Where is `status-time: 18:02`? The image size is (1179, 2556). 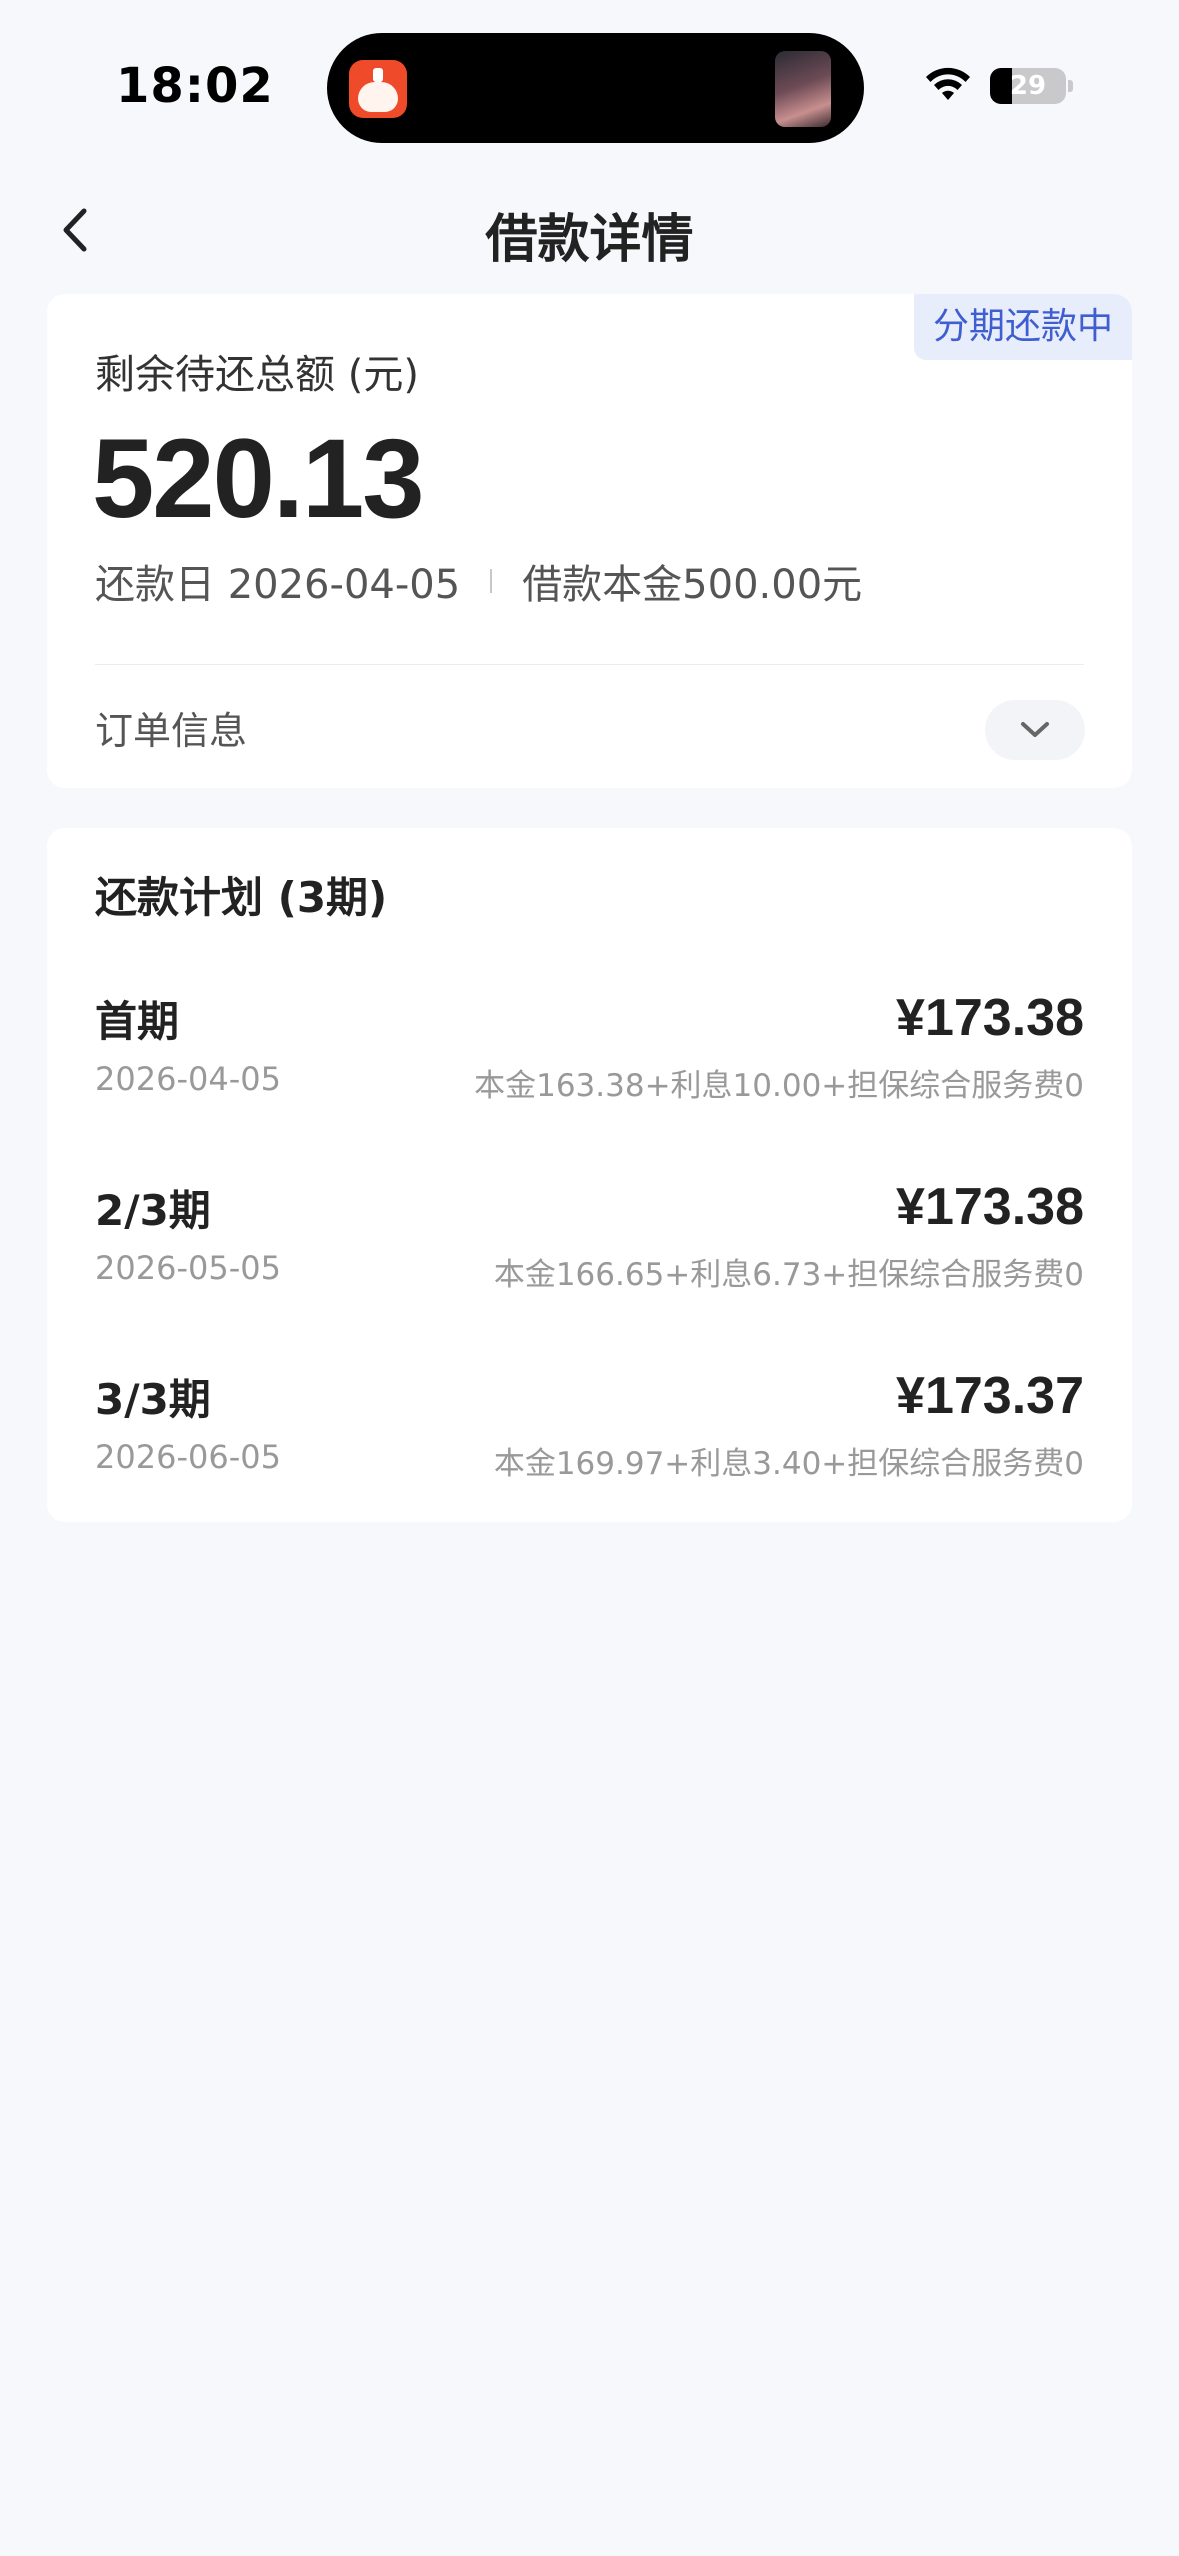
status-time: 18:02 is located at coordinates (195, 86).